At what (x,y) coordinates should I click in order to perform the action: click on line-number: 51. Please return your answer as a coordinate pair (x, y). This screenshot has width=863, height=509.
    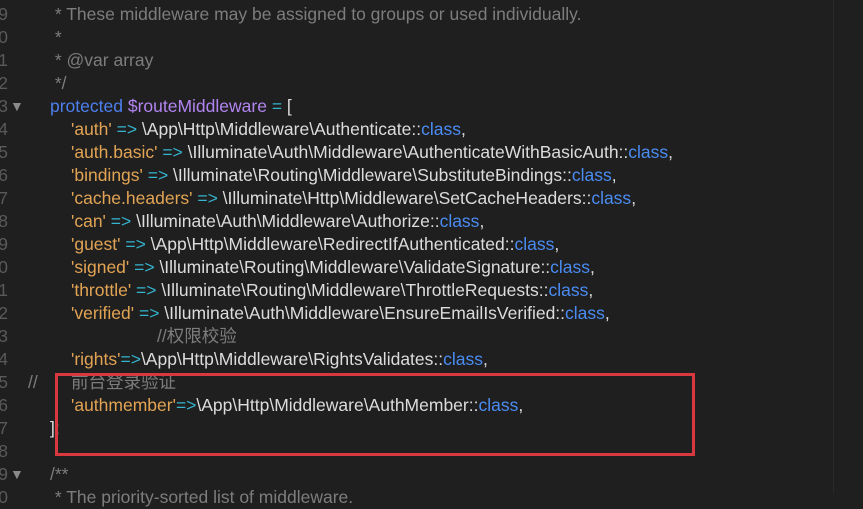
    Looking at the image, I should click on (4, 60).